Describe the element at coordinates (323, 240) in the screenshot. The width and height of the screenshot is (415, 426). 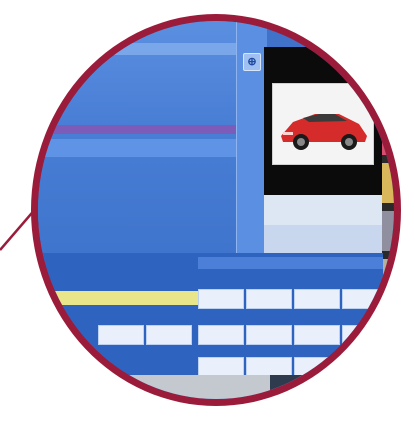
I see `preview-info-area` at that location.